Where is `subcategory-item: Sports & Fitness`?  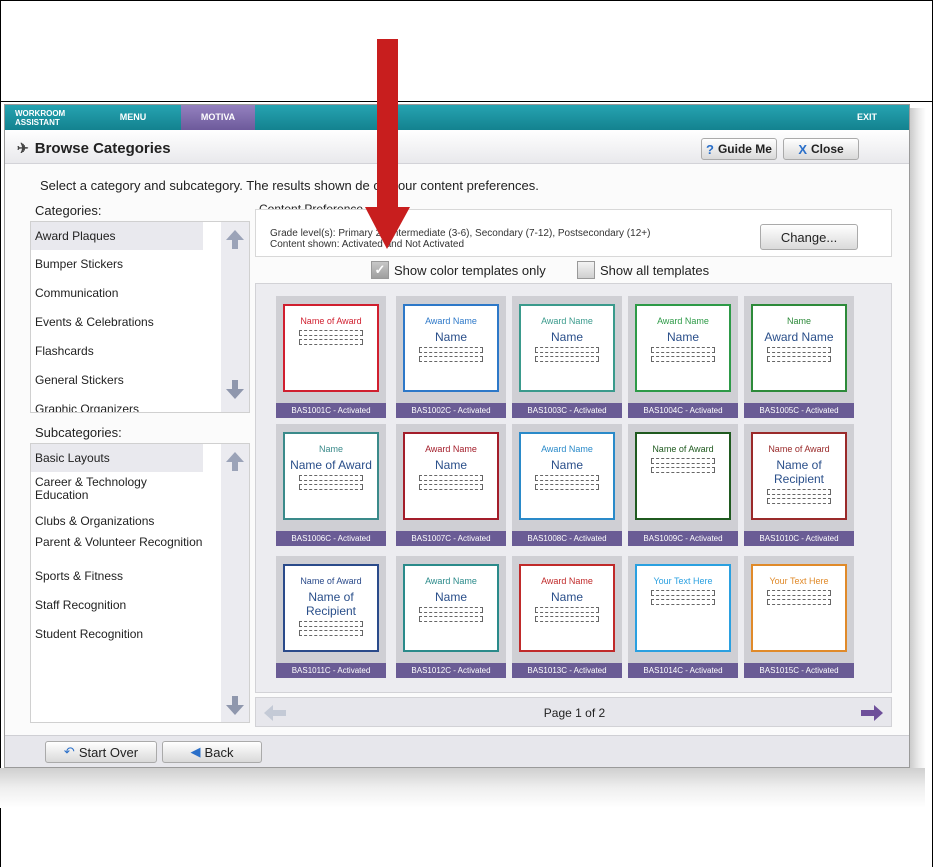 subcategory-item: Sports & Fitness is located at coordinates (117, 576).